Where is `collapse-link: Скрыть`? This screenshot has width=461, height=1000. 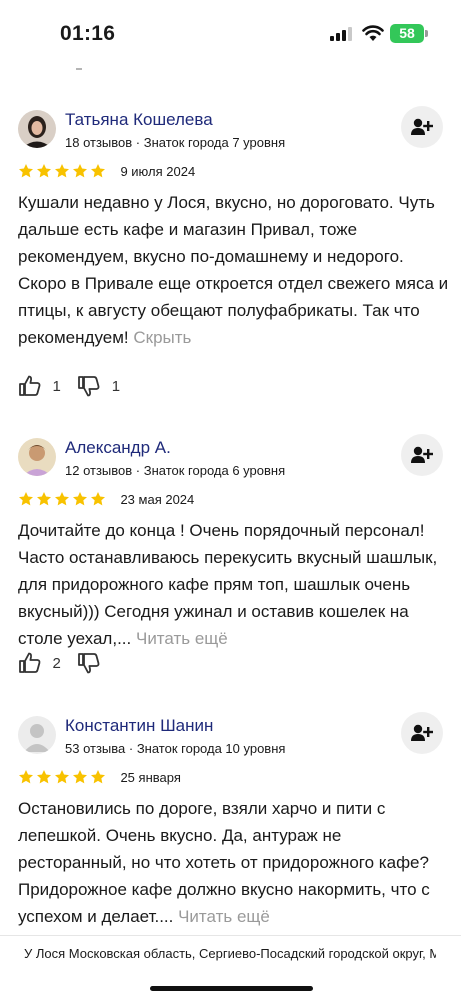
collapse-link: Скрыть is located at coordinates (162, 337).